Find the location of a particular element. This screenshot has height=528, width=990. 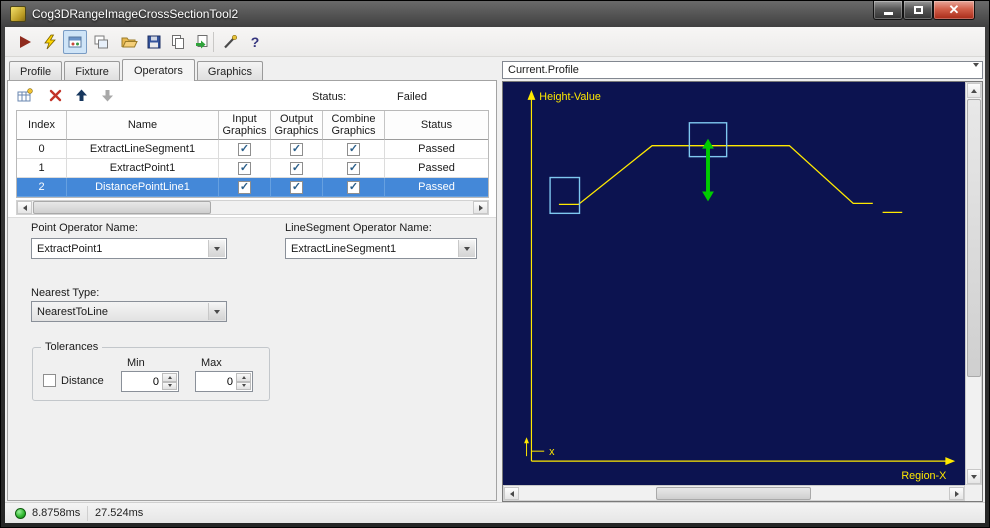

add-operator-icon is located at coordinates (25, 94).